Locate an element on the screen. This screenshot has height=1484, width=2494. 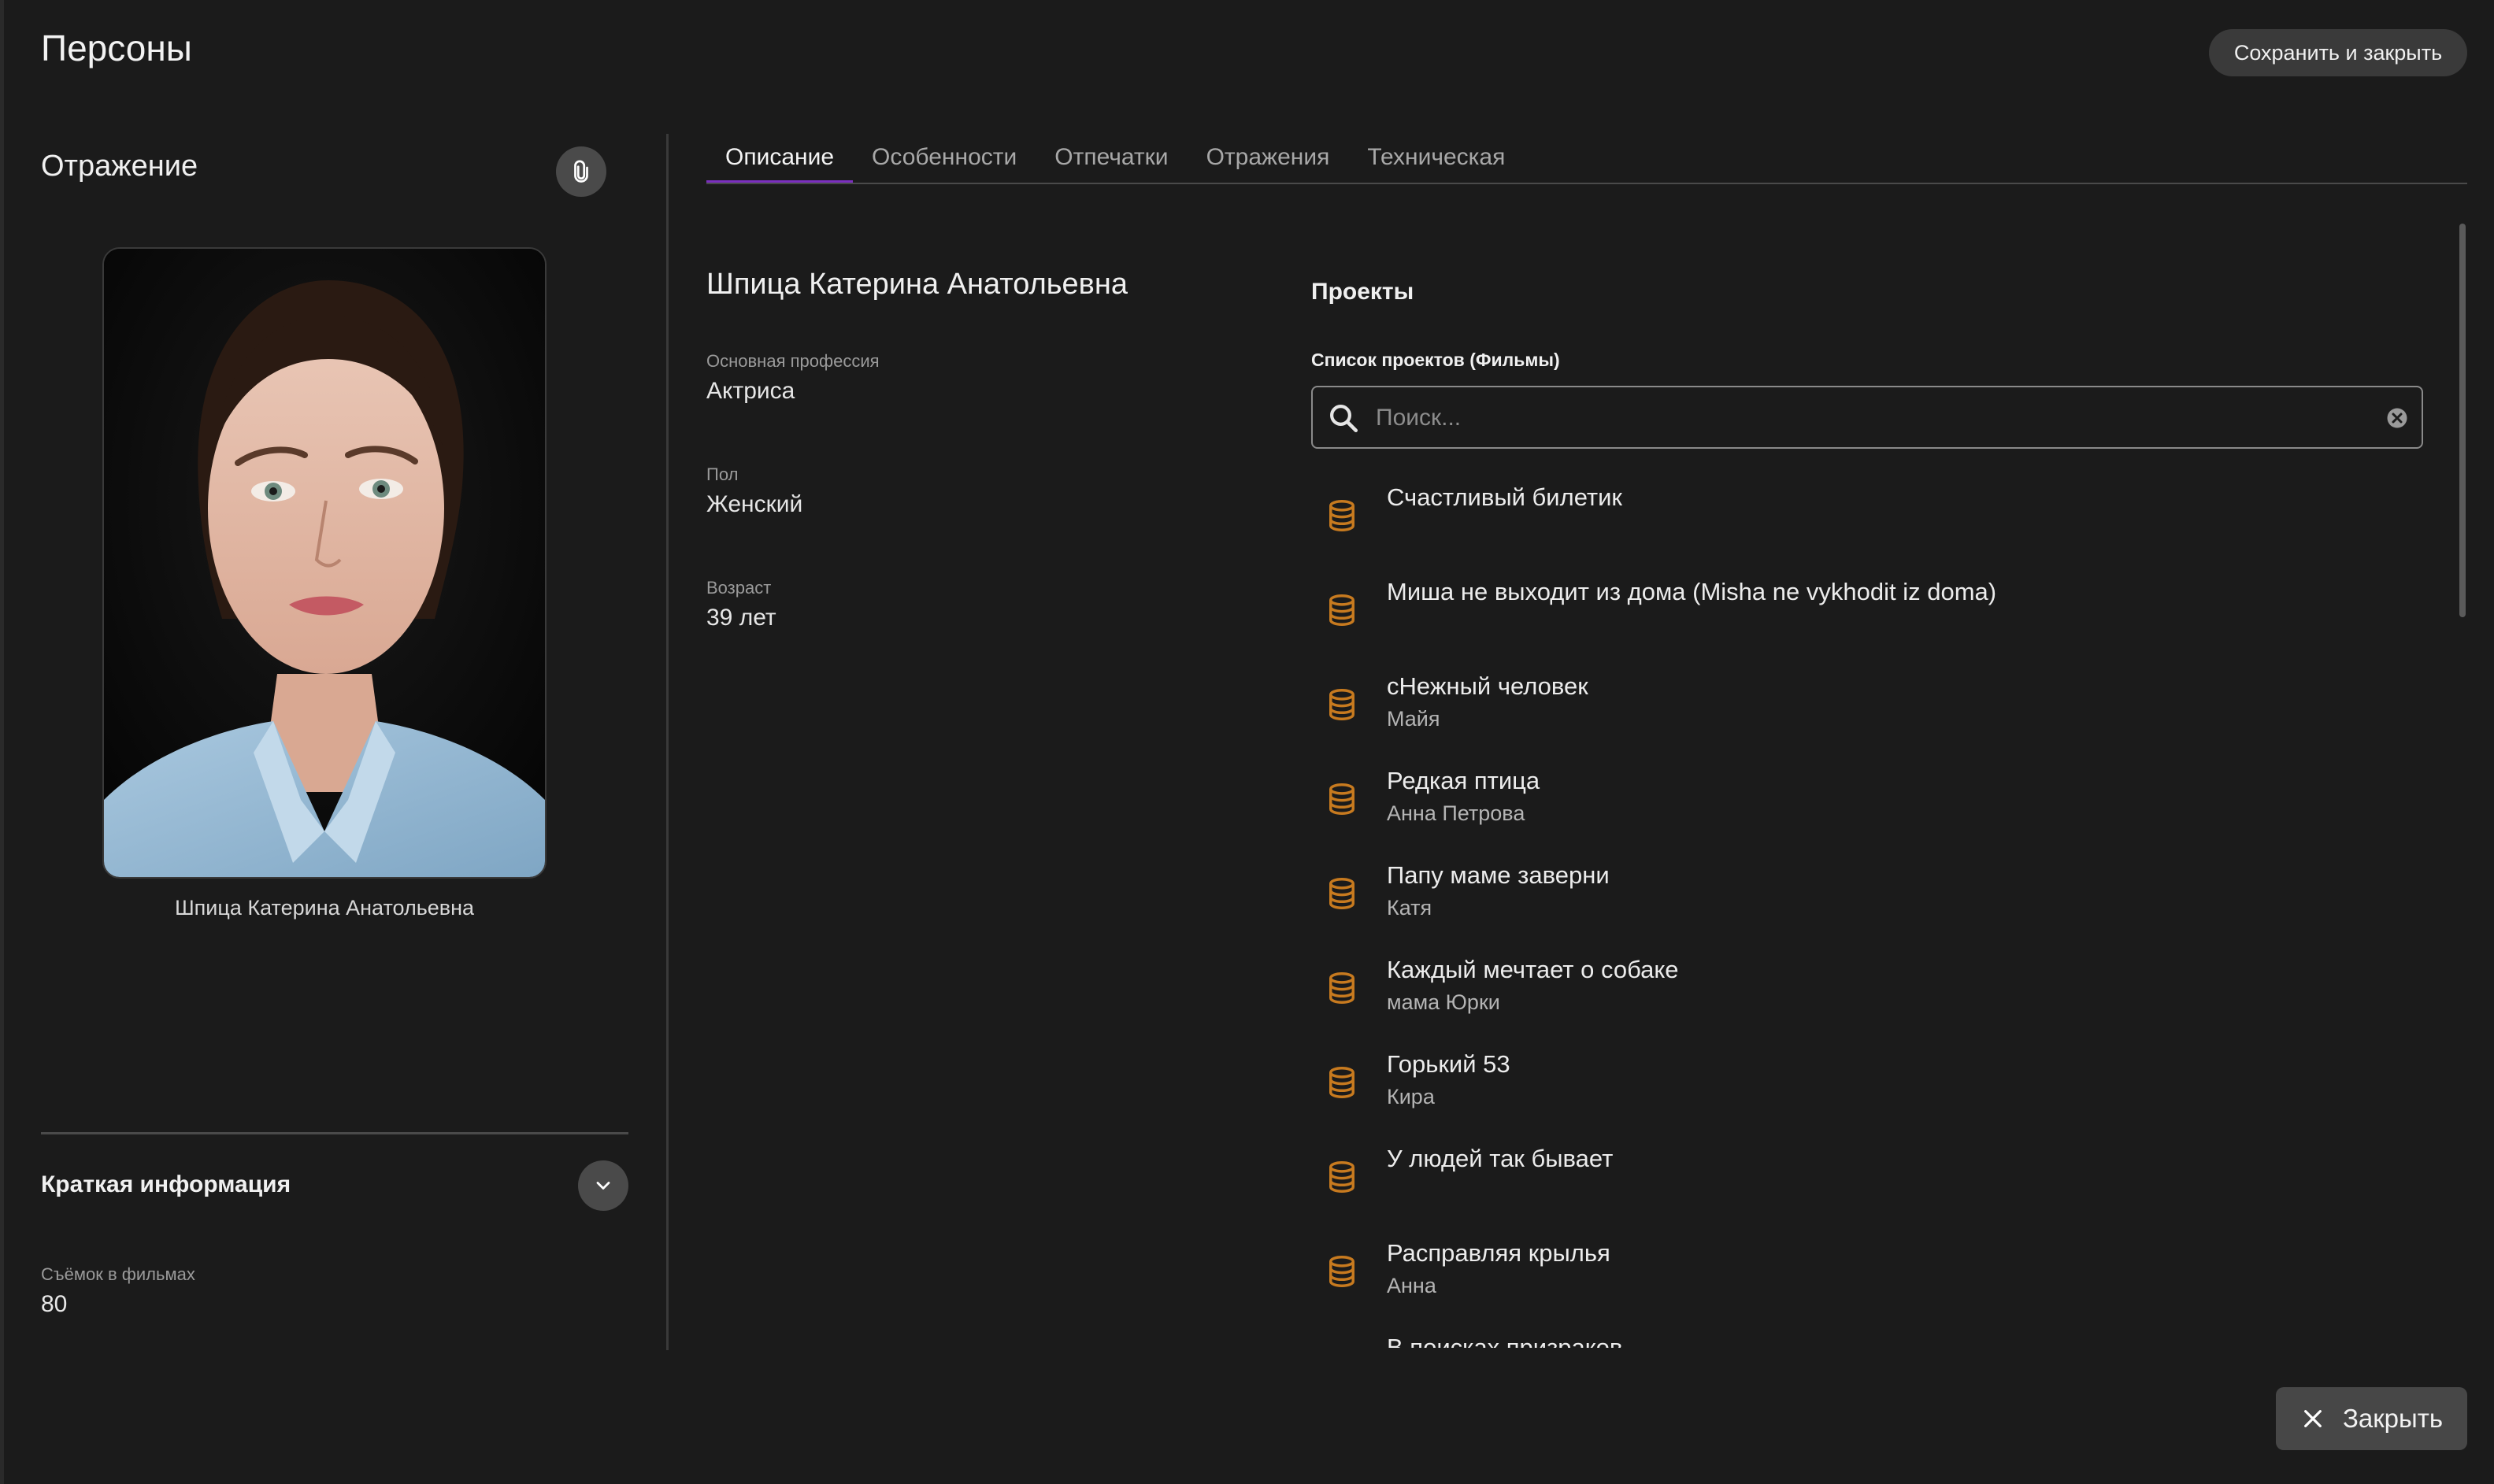
close-button: Закрыть is located at coordinates (2371, 1419).